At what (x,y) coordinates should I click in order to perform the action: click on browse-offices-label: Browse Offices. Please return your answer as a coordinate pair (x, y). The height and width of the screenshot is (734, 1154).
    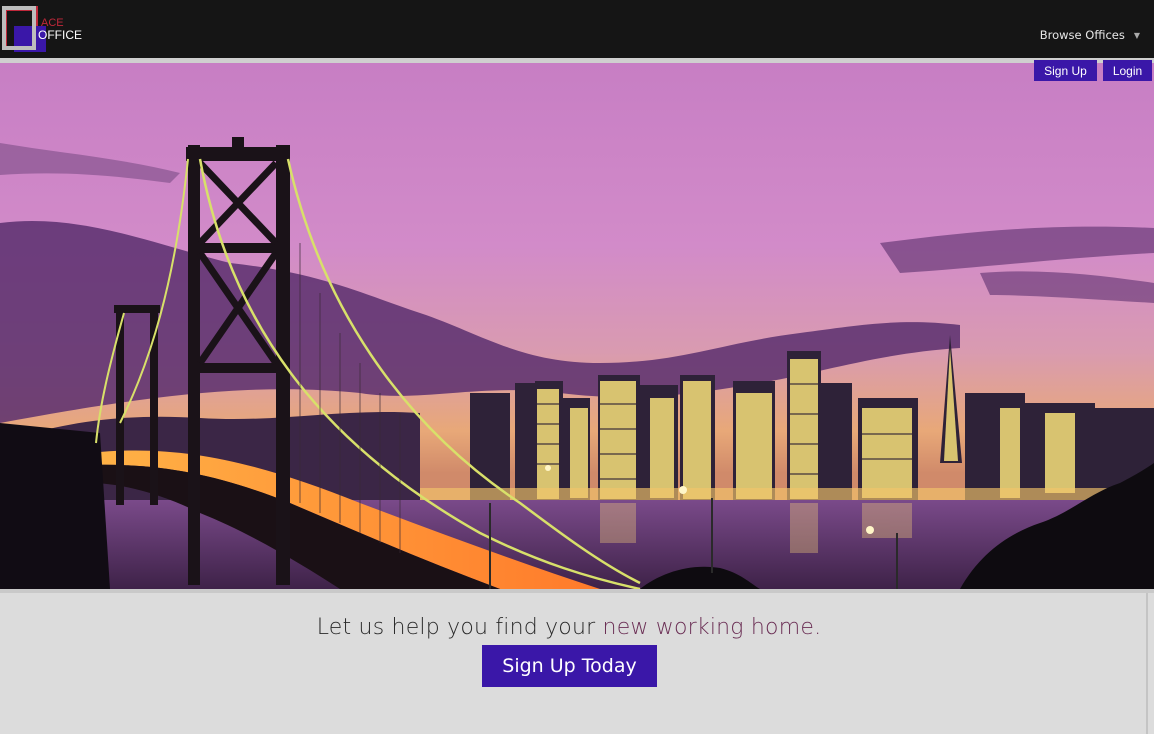
    Looking at the image, I should click on (1082, 35).